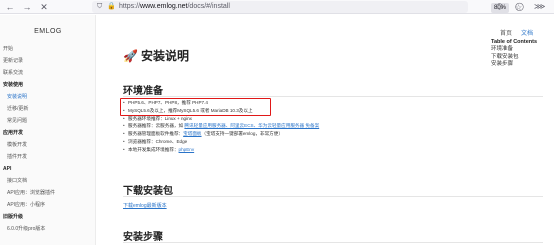 This screenshot has width=554, height=245. Describe the element at coordinates (47, 109) in the screenshot. I see `sidebar-item: 迁移/更新` at that location.